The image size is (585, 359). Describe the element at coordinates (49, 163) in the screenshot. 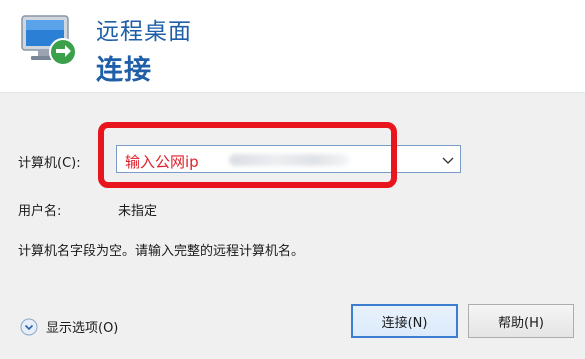

I see `computer-label: 计算机(C):` at that location.